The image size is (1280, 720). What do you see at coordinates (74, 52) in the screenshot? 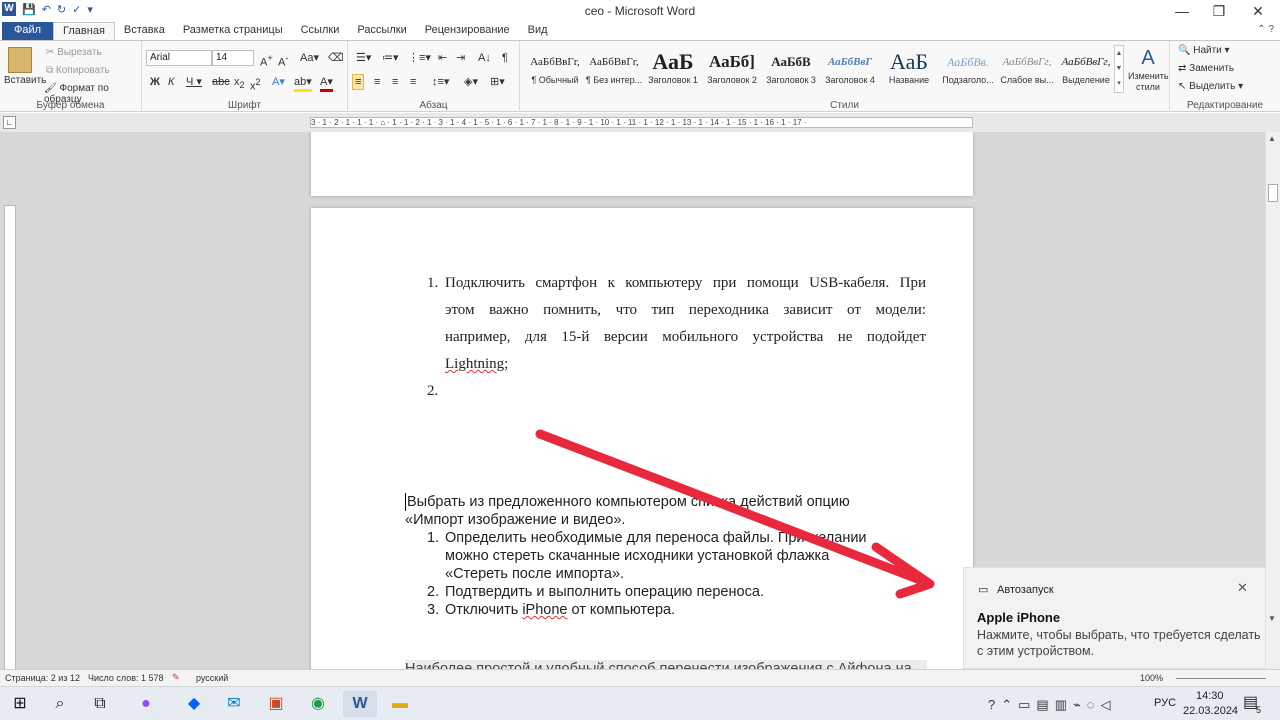
I see `cut-button: ✂ Вырезать` at bounding box center [74, 52].